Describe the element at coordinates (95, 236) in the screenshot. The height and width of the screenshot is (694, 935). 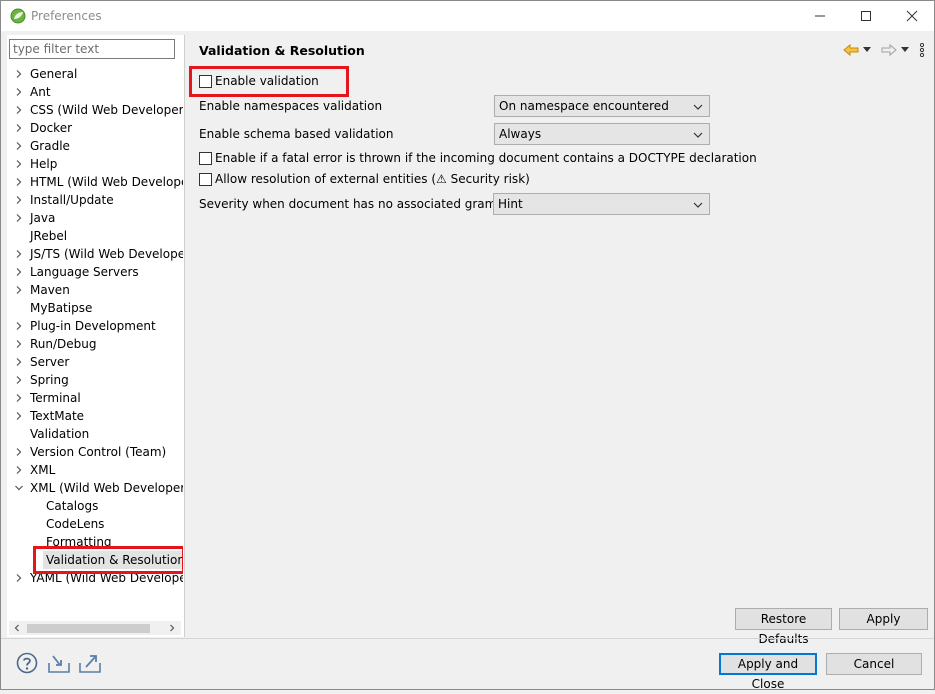
I see `tree-item: JRebel` at that location.